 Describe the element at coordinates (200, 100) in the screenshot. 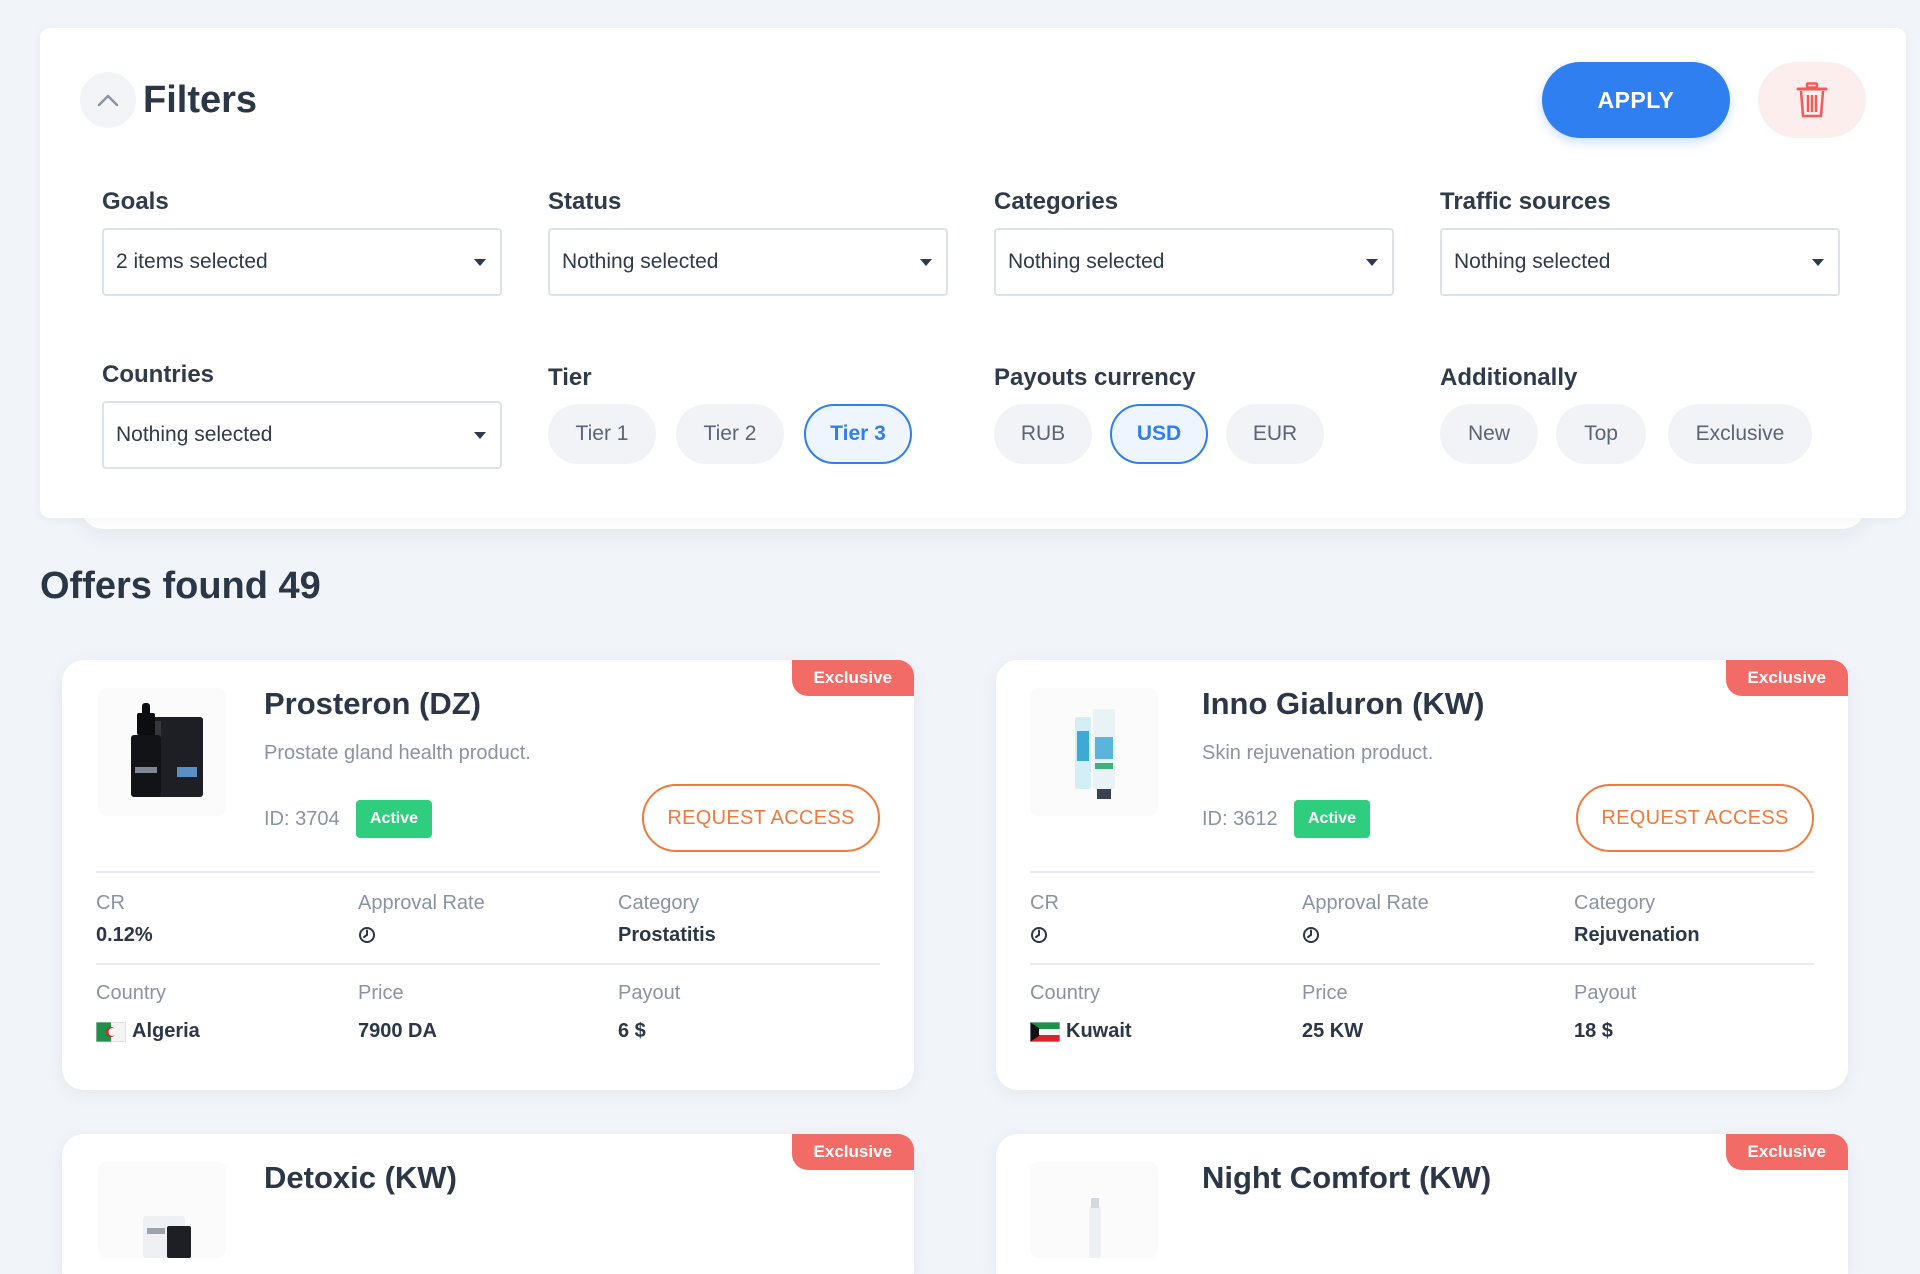

I see `filters-title: Filters` at that location.